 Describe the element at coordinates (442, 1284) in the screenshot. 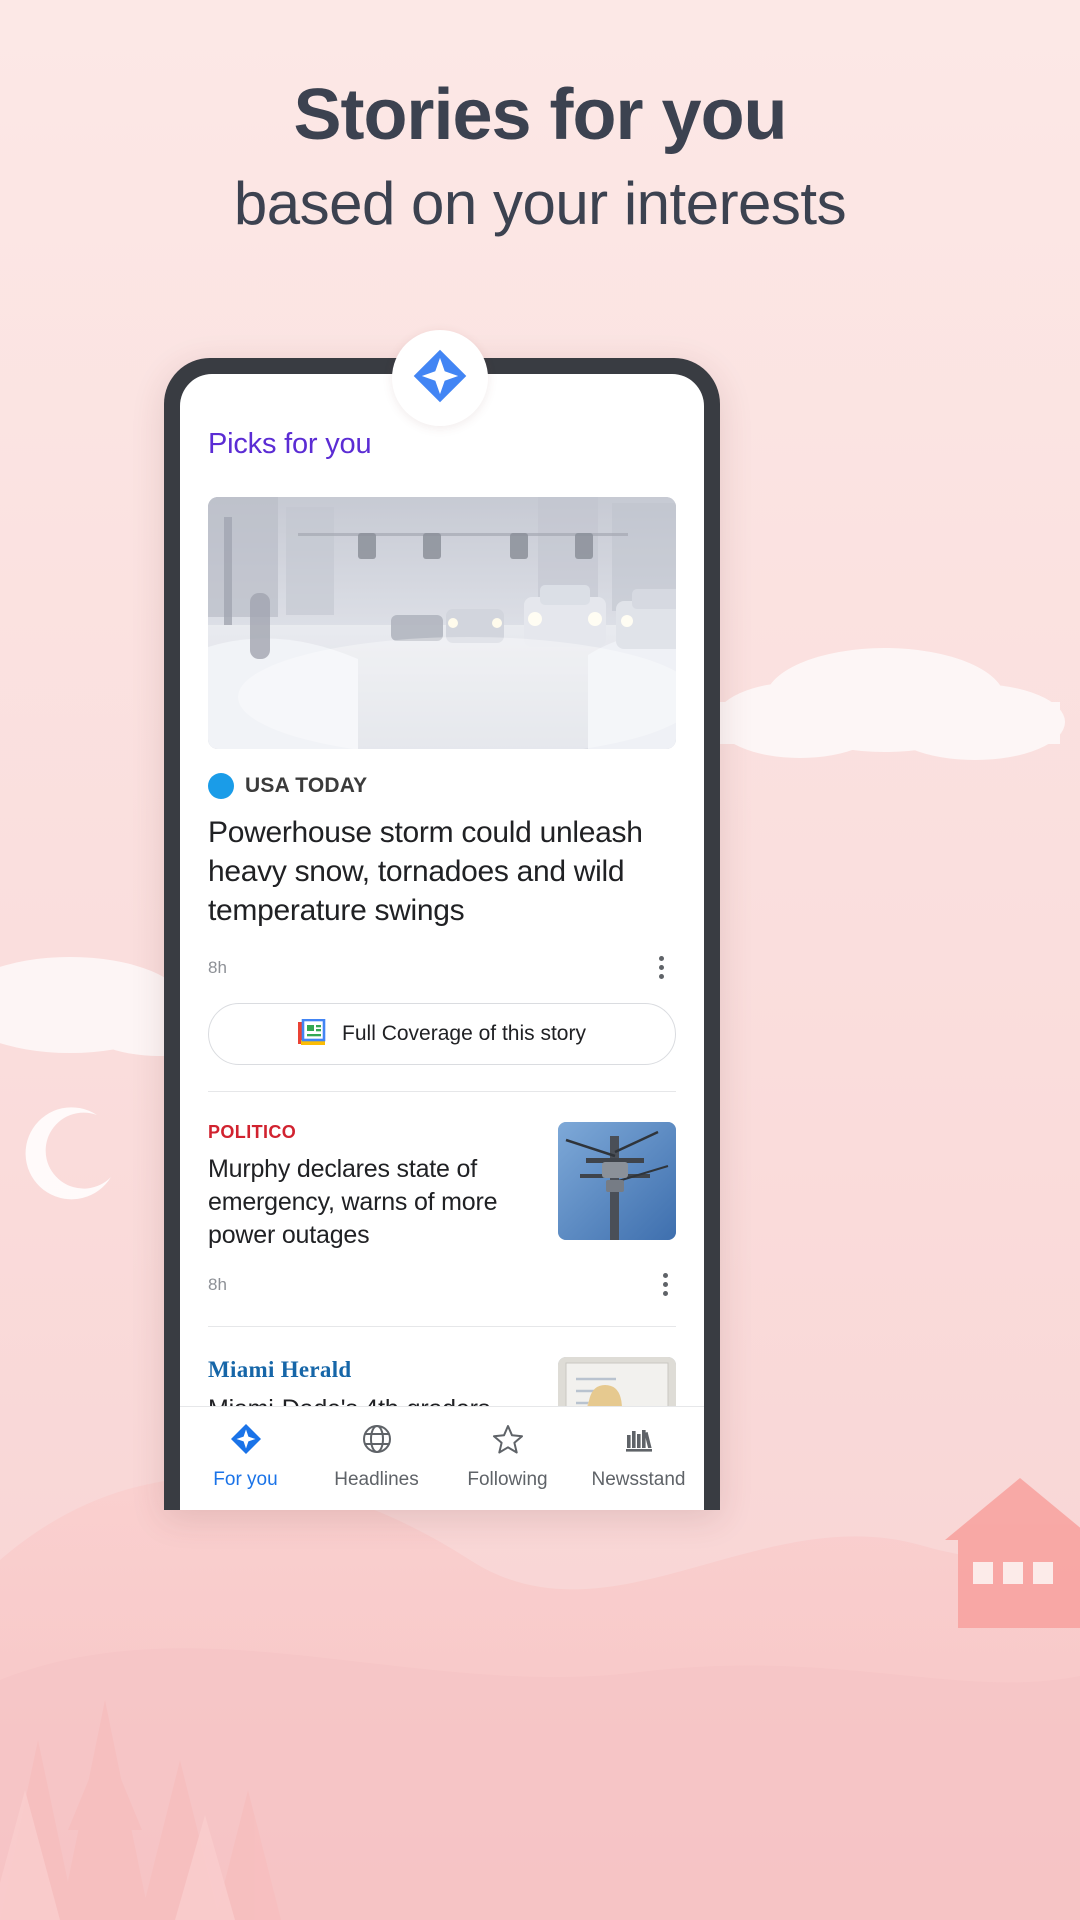

I see `story-meta-row: 8h` at that location.